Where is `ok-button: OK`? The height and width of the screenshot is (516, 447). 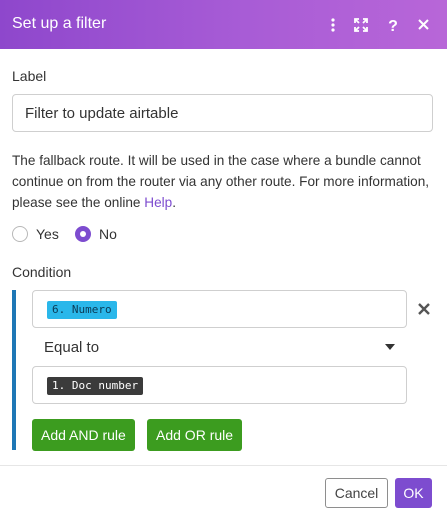
ok-button: OK is located at coordinates (413, 493).